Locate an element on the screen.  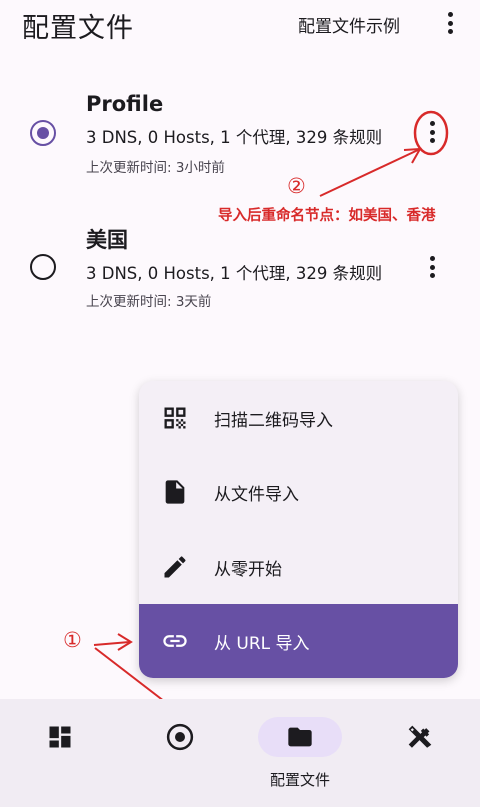
folder-icon is located at coordinates (300, 737).